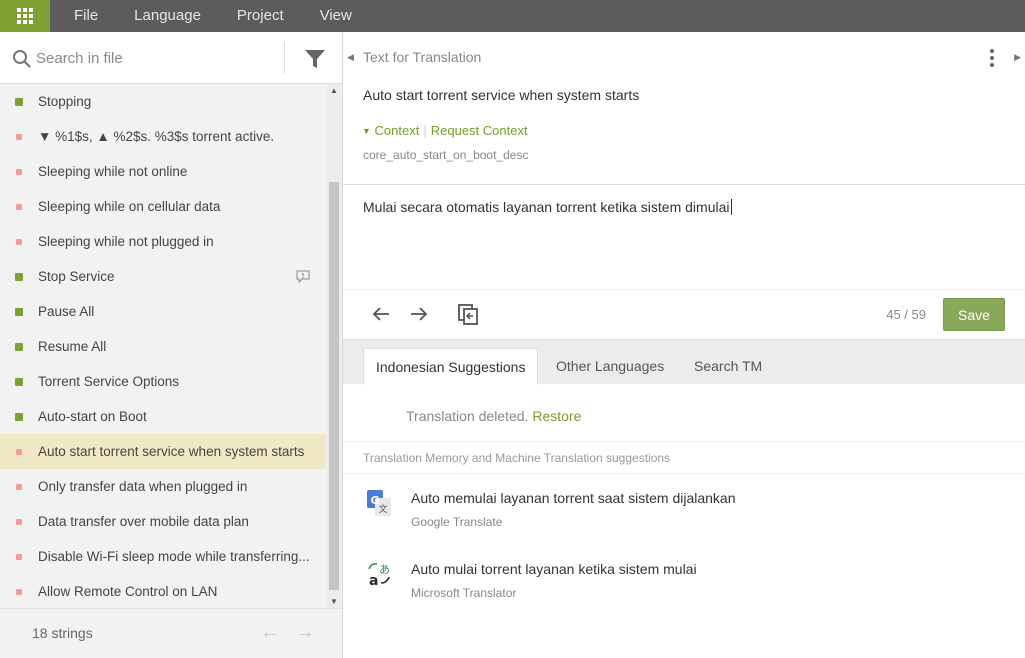  Describe the element at coordinates (451, 366) in the screenshot. I see `tab-indonesian-suggestions: Indonesian Suggestions` at that location.